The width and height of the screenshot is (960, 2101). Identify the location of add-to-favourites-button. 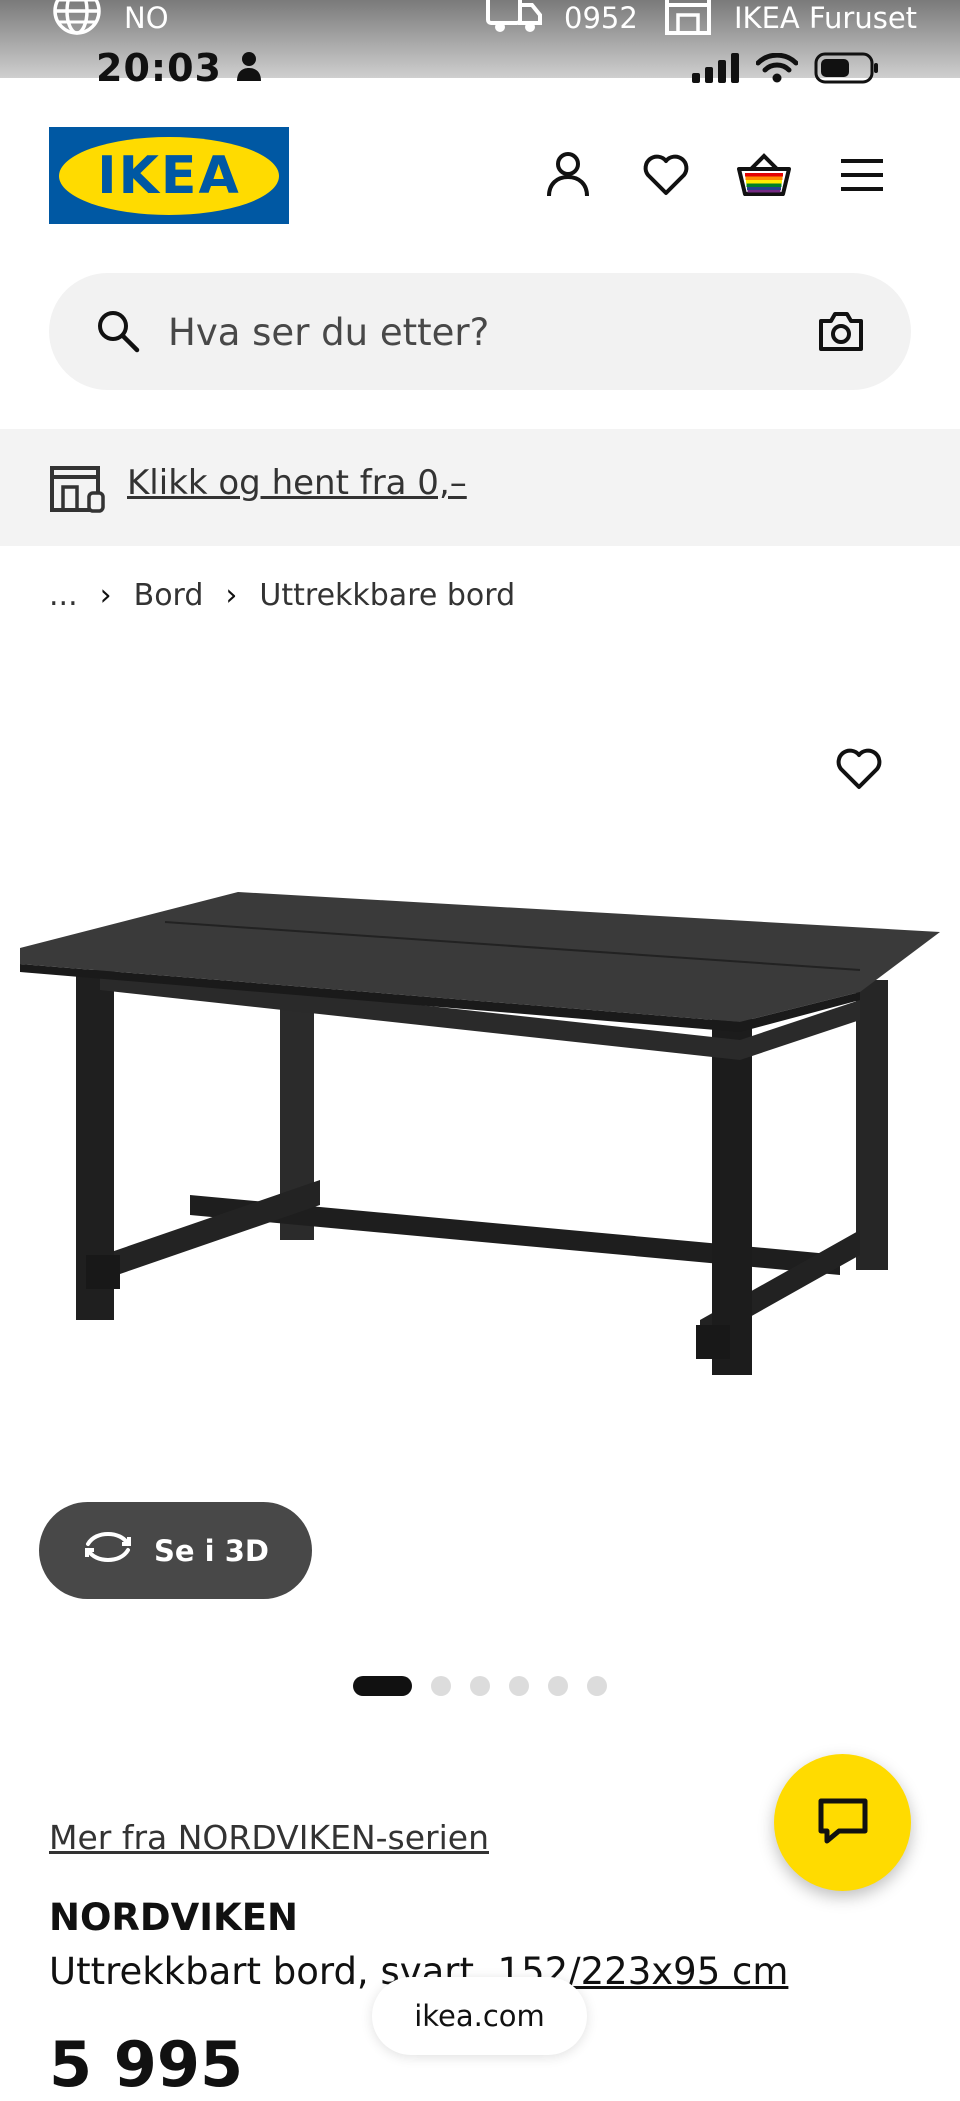
(863, 775).